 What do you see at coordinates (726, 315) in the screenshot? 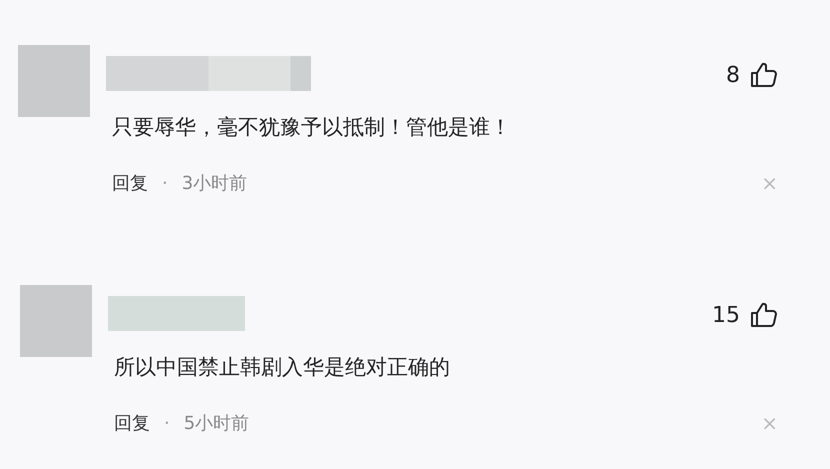
I see `like-count: 15` at bounding box center [726, 315].